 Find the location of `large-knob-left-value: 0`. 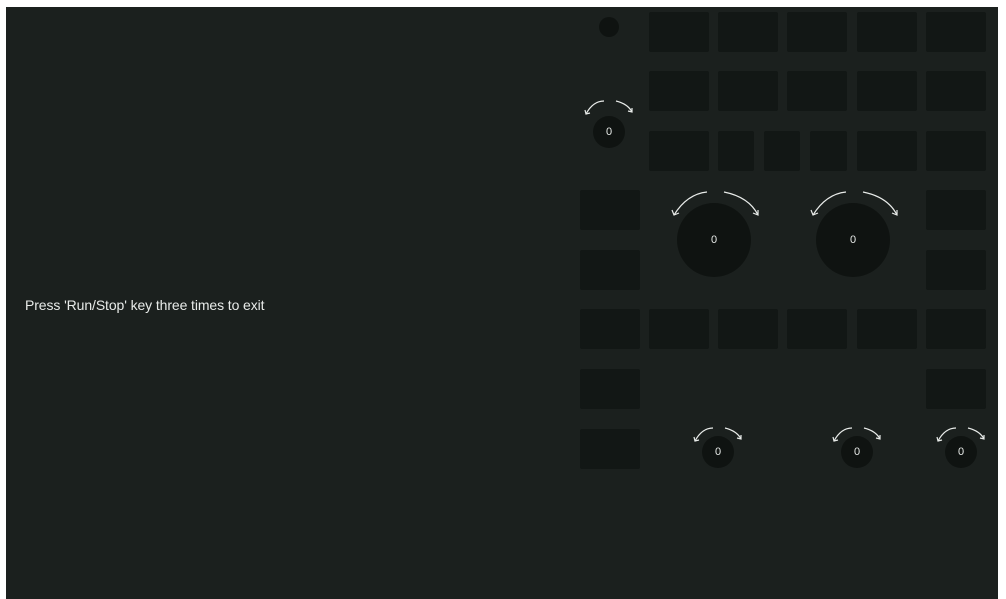

large-knob-left-value: 0 is located at coordinates (714, 240).